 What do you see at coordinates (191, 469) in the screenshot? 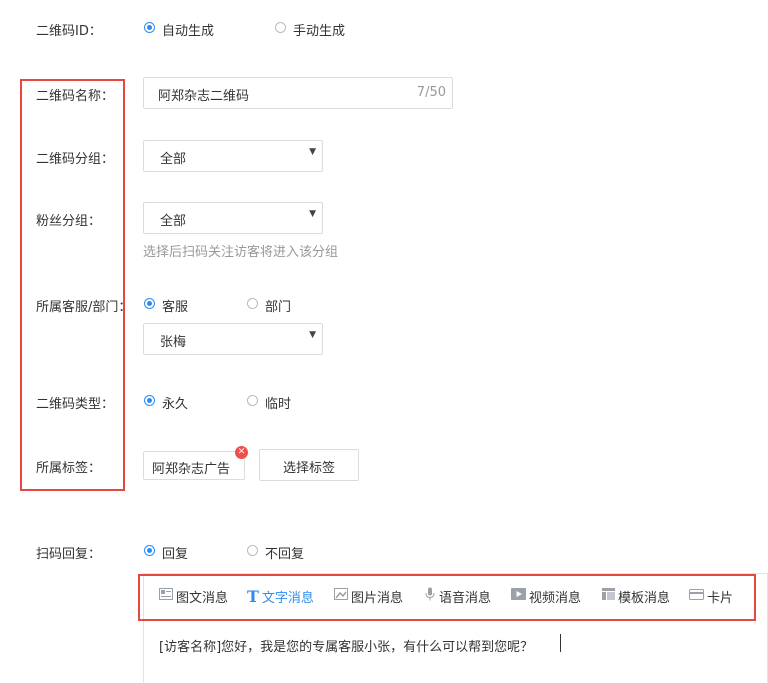
I see `tag-chip-text: 阿郑杂志广告` at bounding box center [191, 469].